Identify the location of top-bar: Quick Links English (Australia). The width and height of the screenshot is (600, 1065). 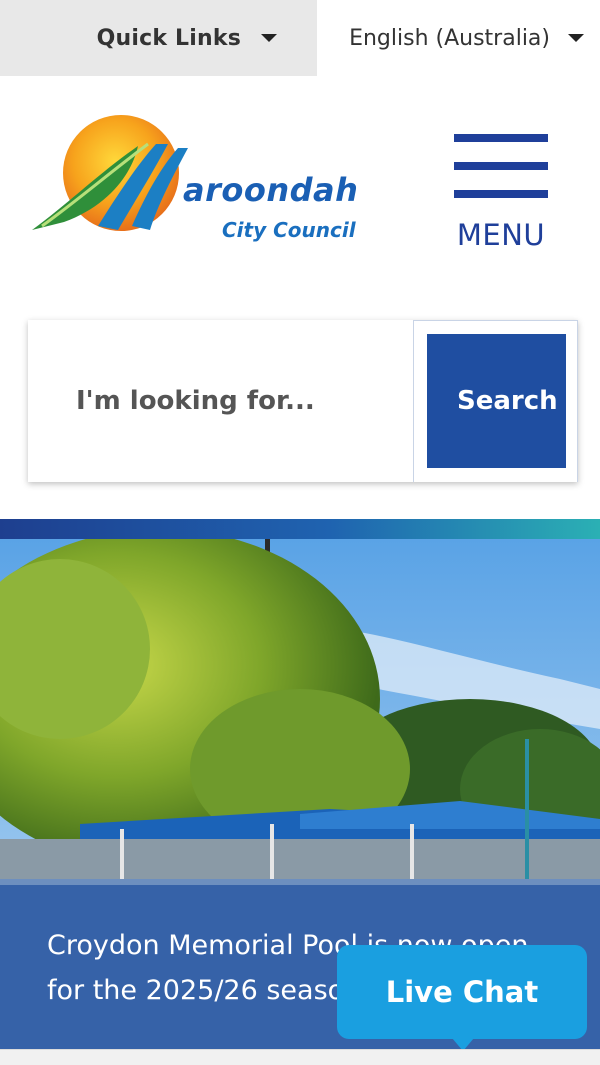
(300, 38).